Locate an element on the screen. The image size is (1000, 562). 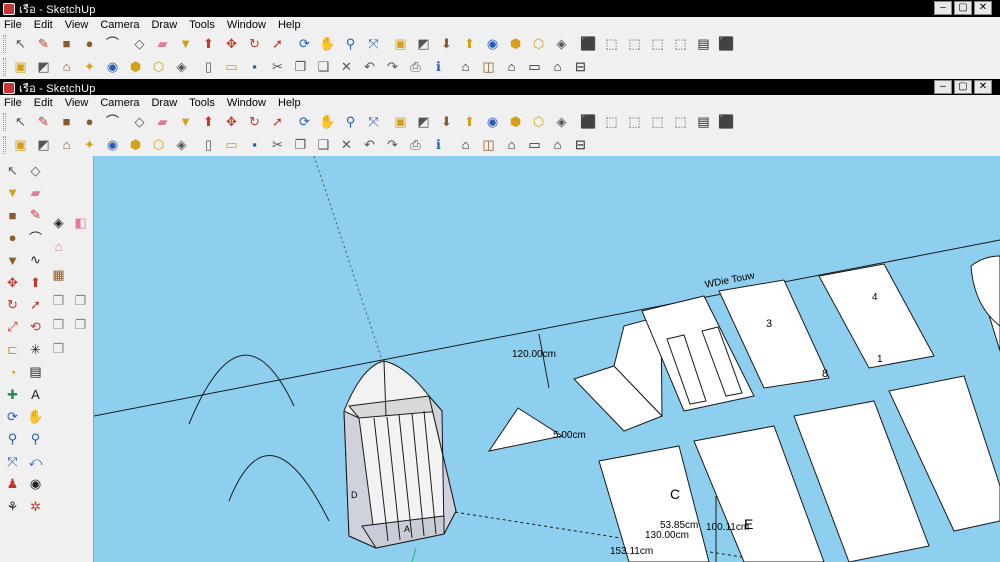
protractor-icon: ◔ is located at coordinates (12, 372).